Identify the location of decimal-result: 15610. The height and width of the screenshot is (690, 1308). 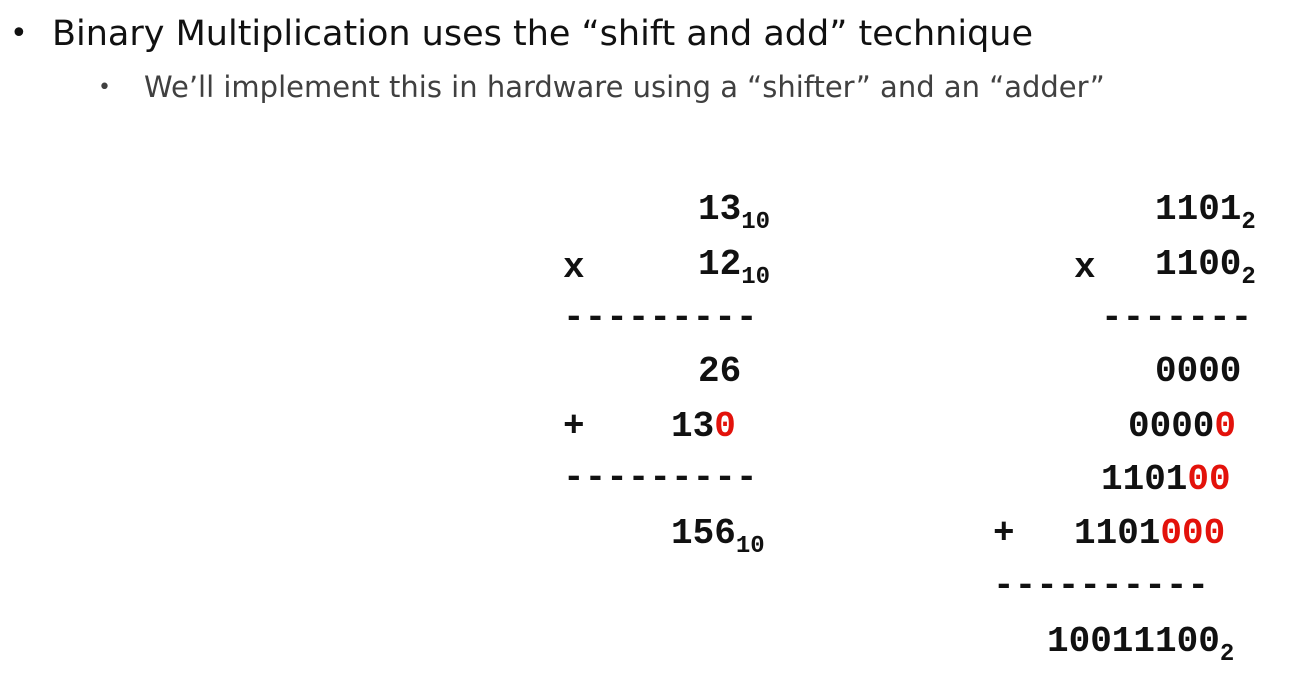
(718, 537).